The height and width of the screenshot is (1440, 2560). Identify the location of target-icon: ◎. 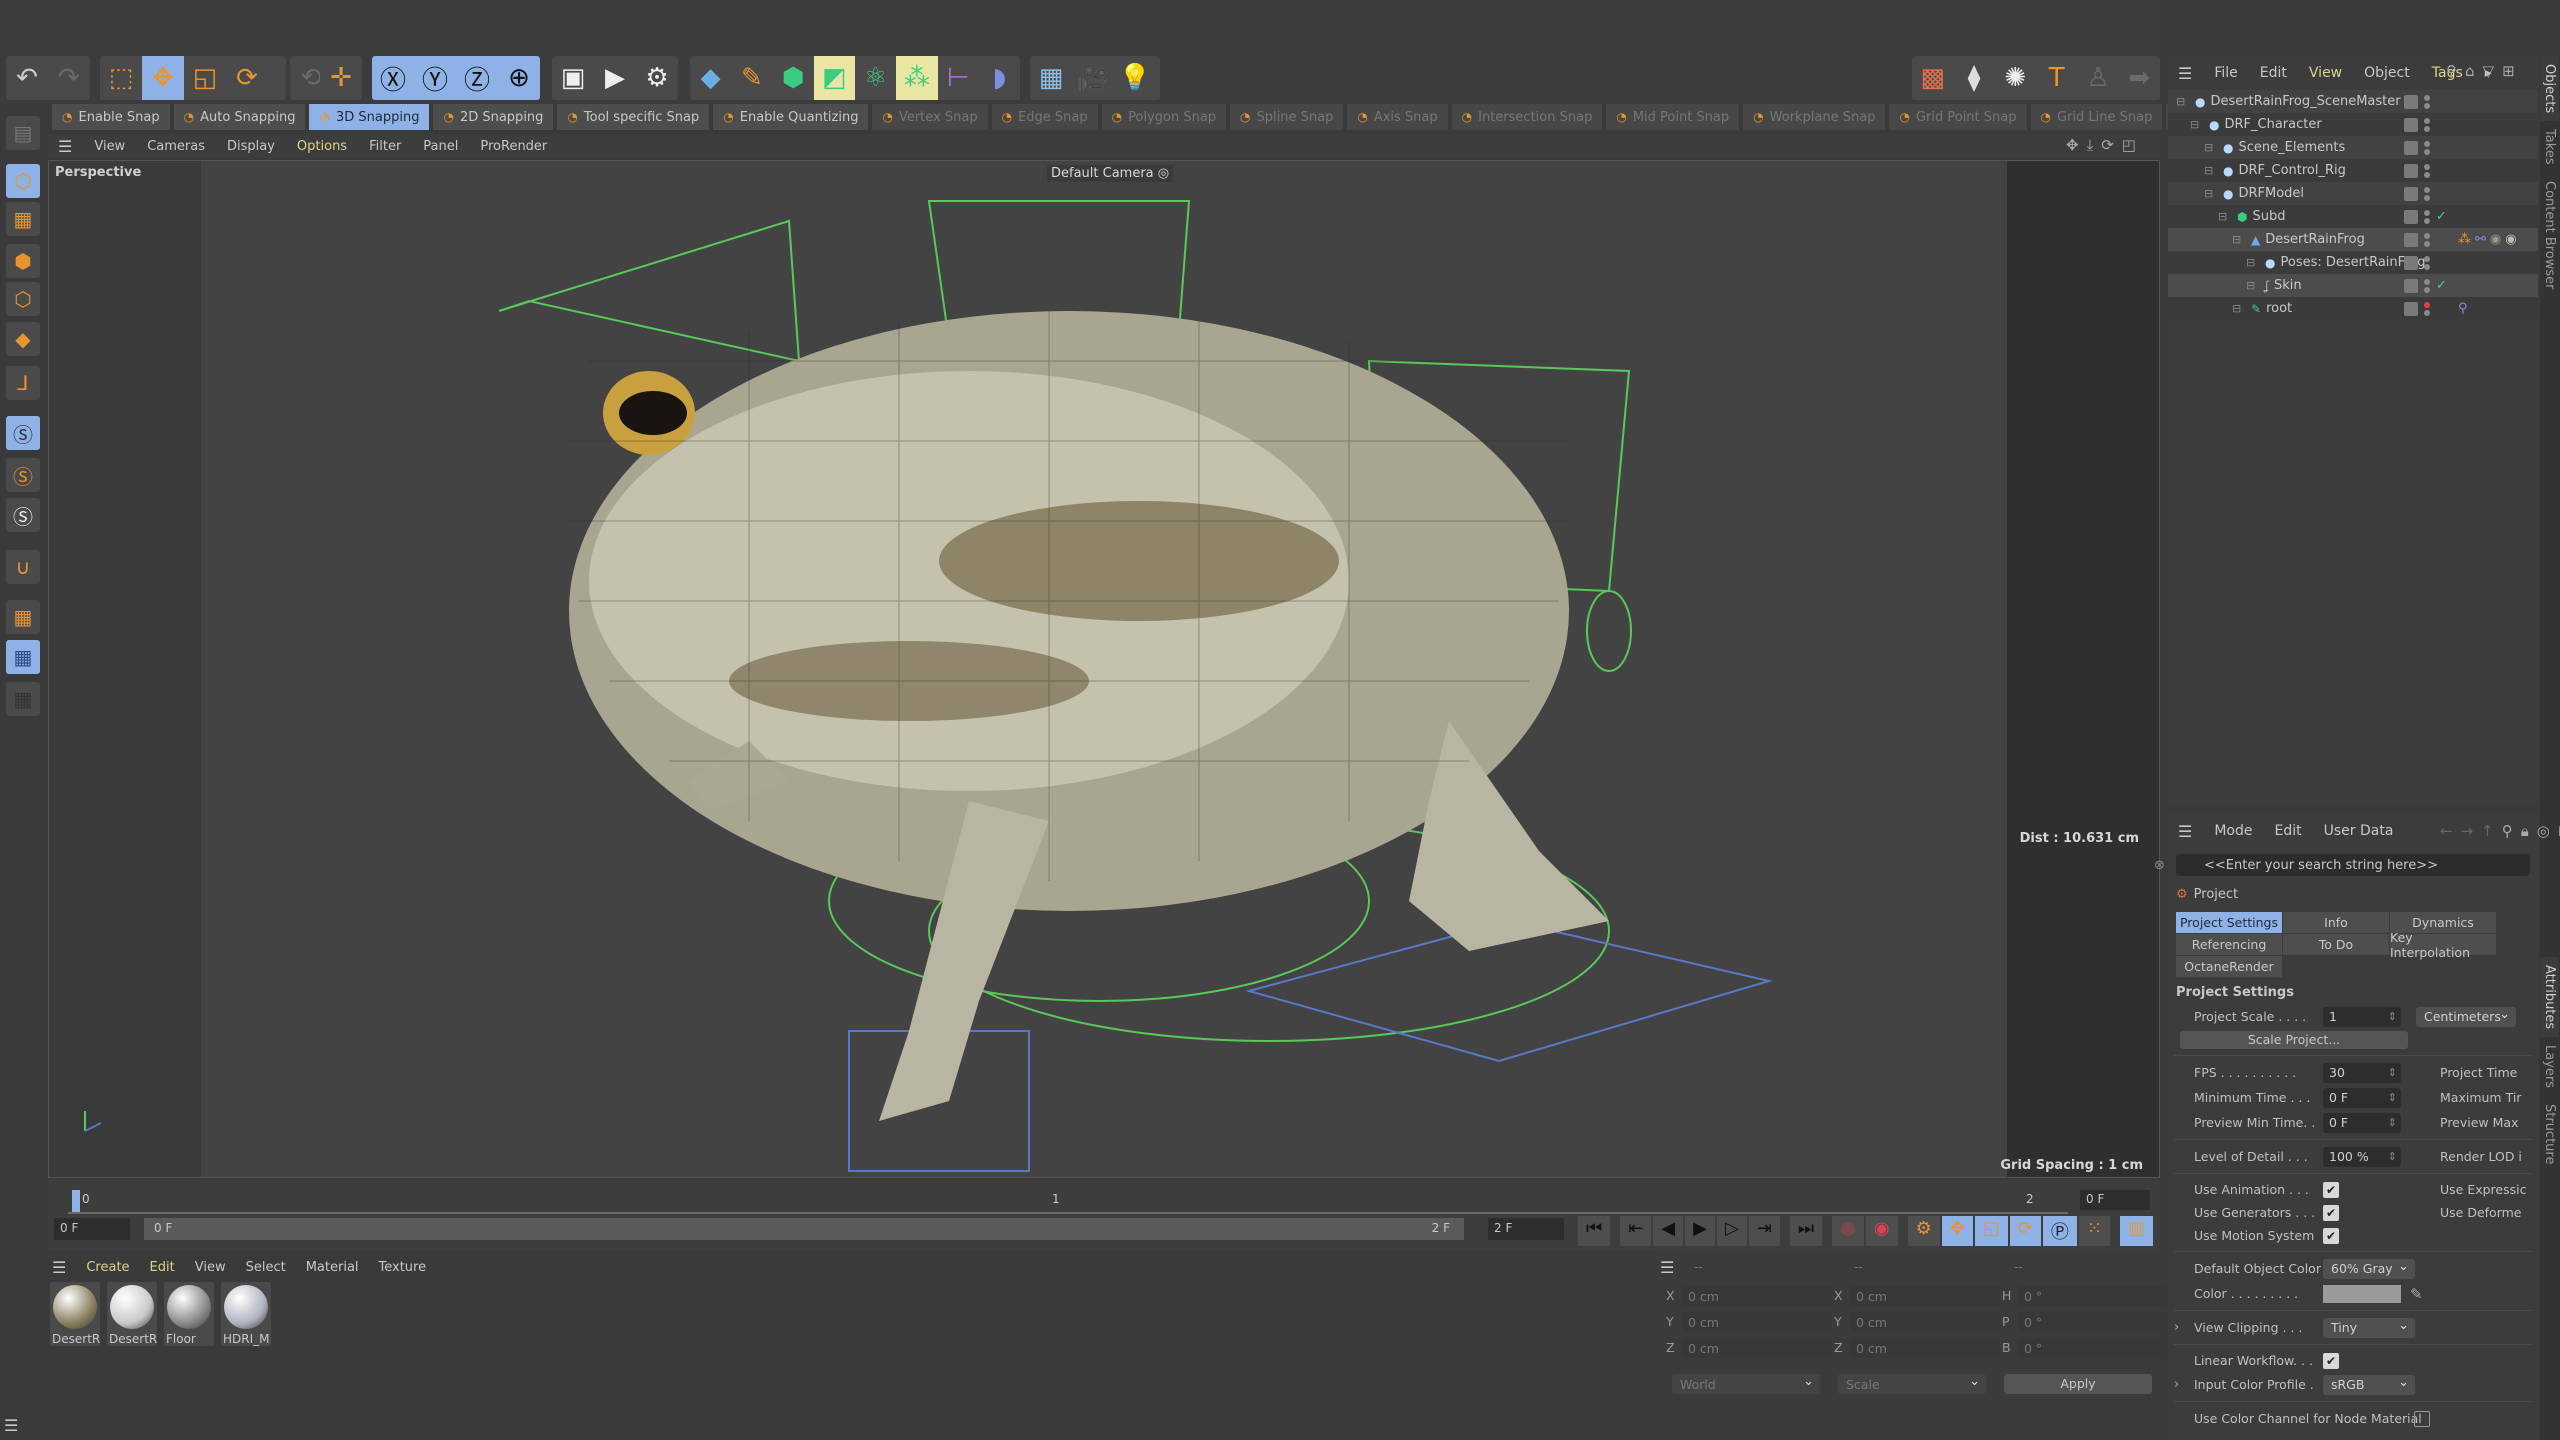
(2543, 831).